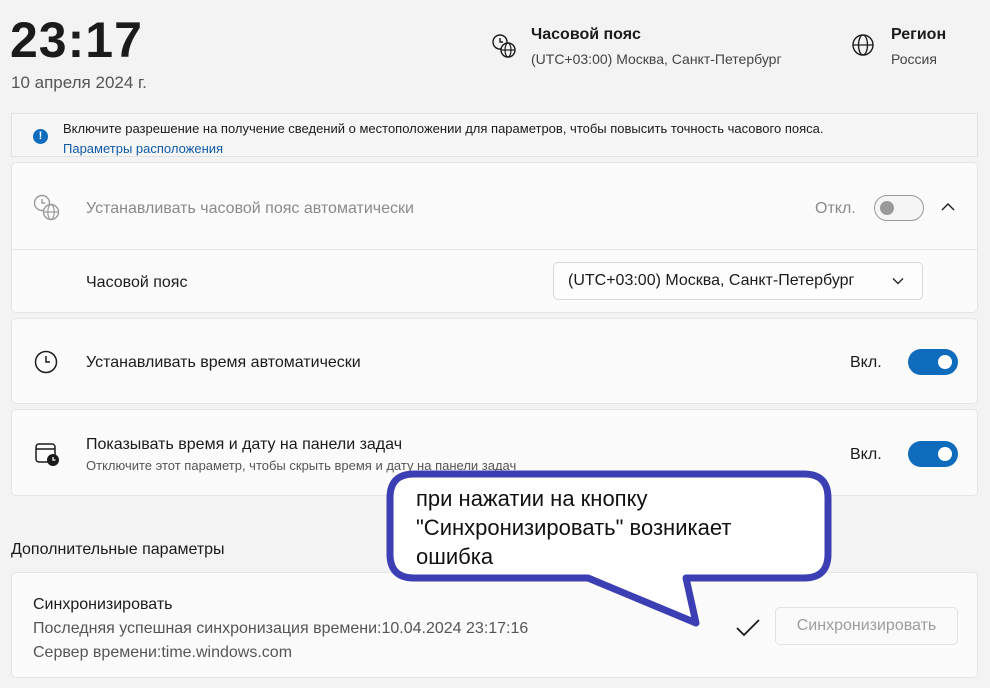  I want to click on timezone-dropdown: (UTC+03:00) Москва, Санкт-Петербург, so click(738, 281).